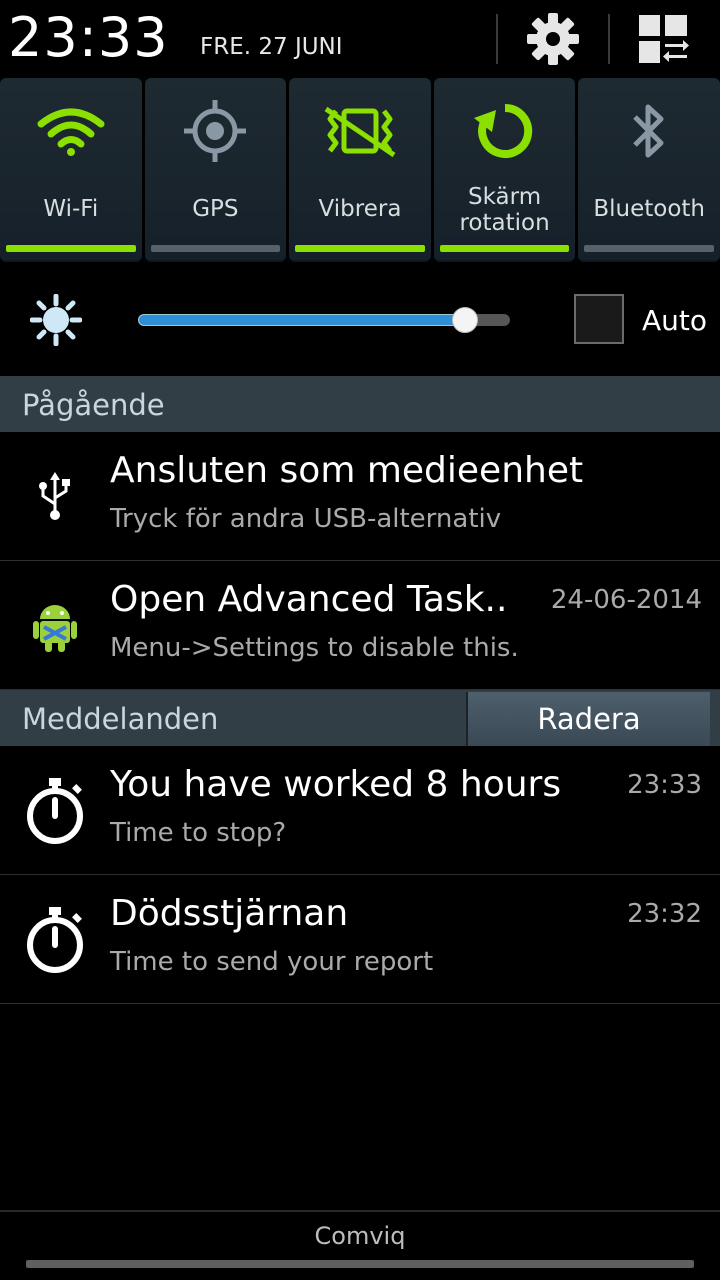 This screenshot has height=1280, width=720. I want to click on grid-switch-icon, so click(664, 39).